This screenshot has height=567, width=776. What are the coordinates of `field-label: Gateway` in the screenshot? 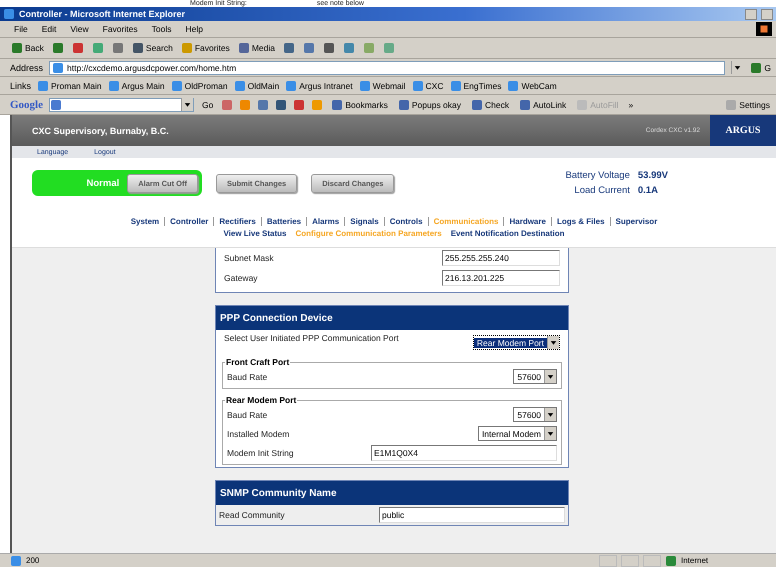 It's located at (241, 278).